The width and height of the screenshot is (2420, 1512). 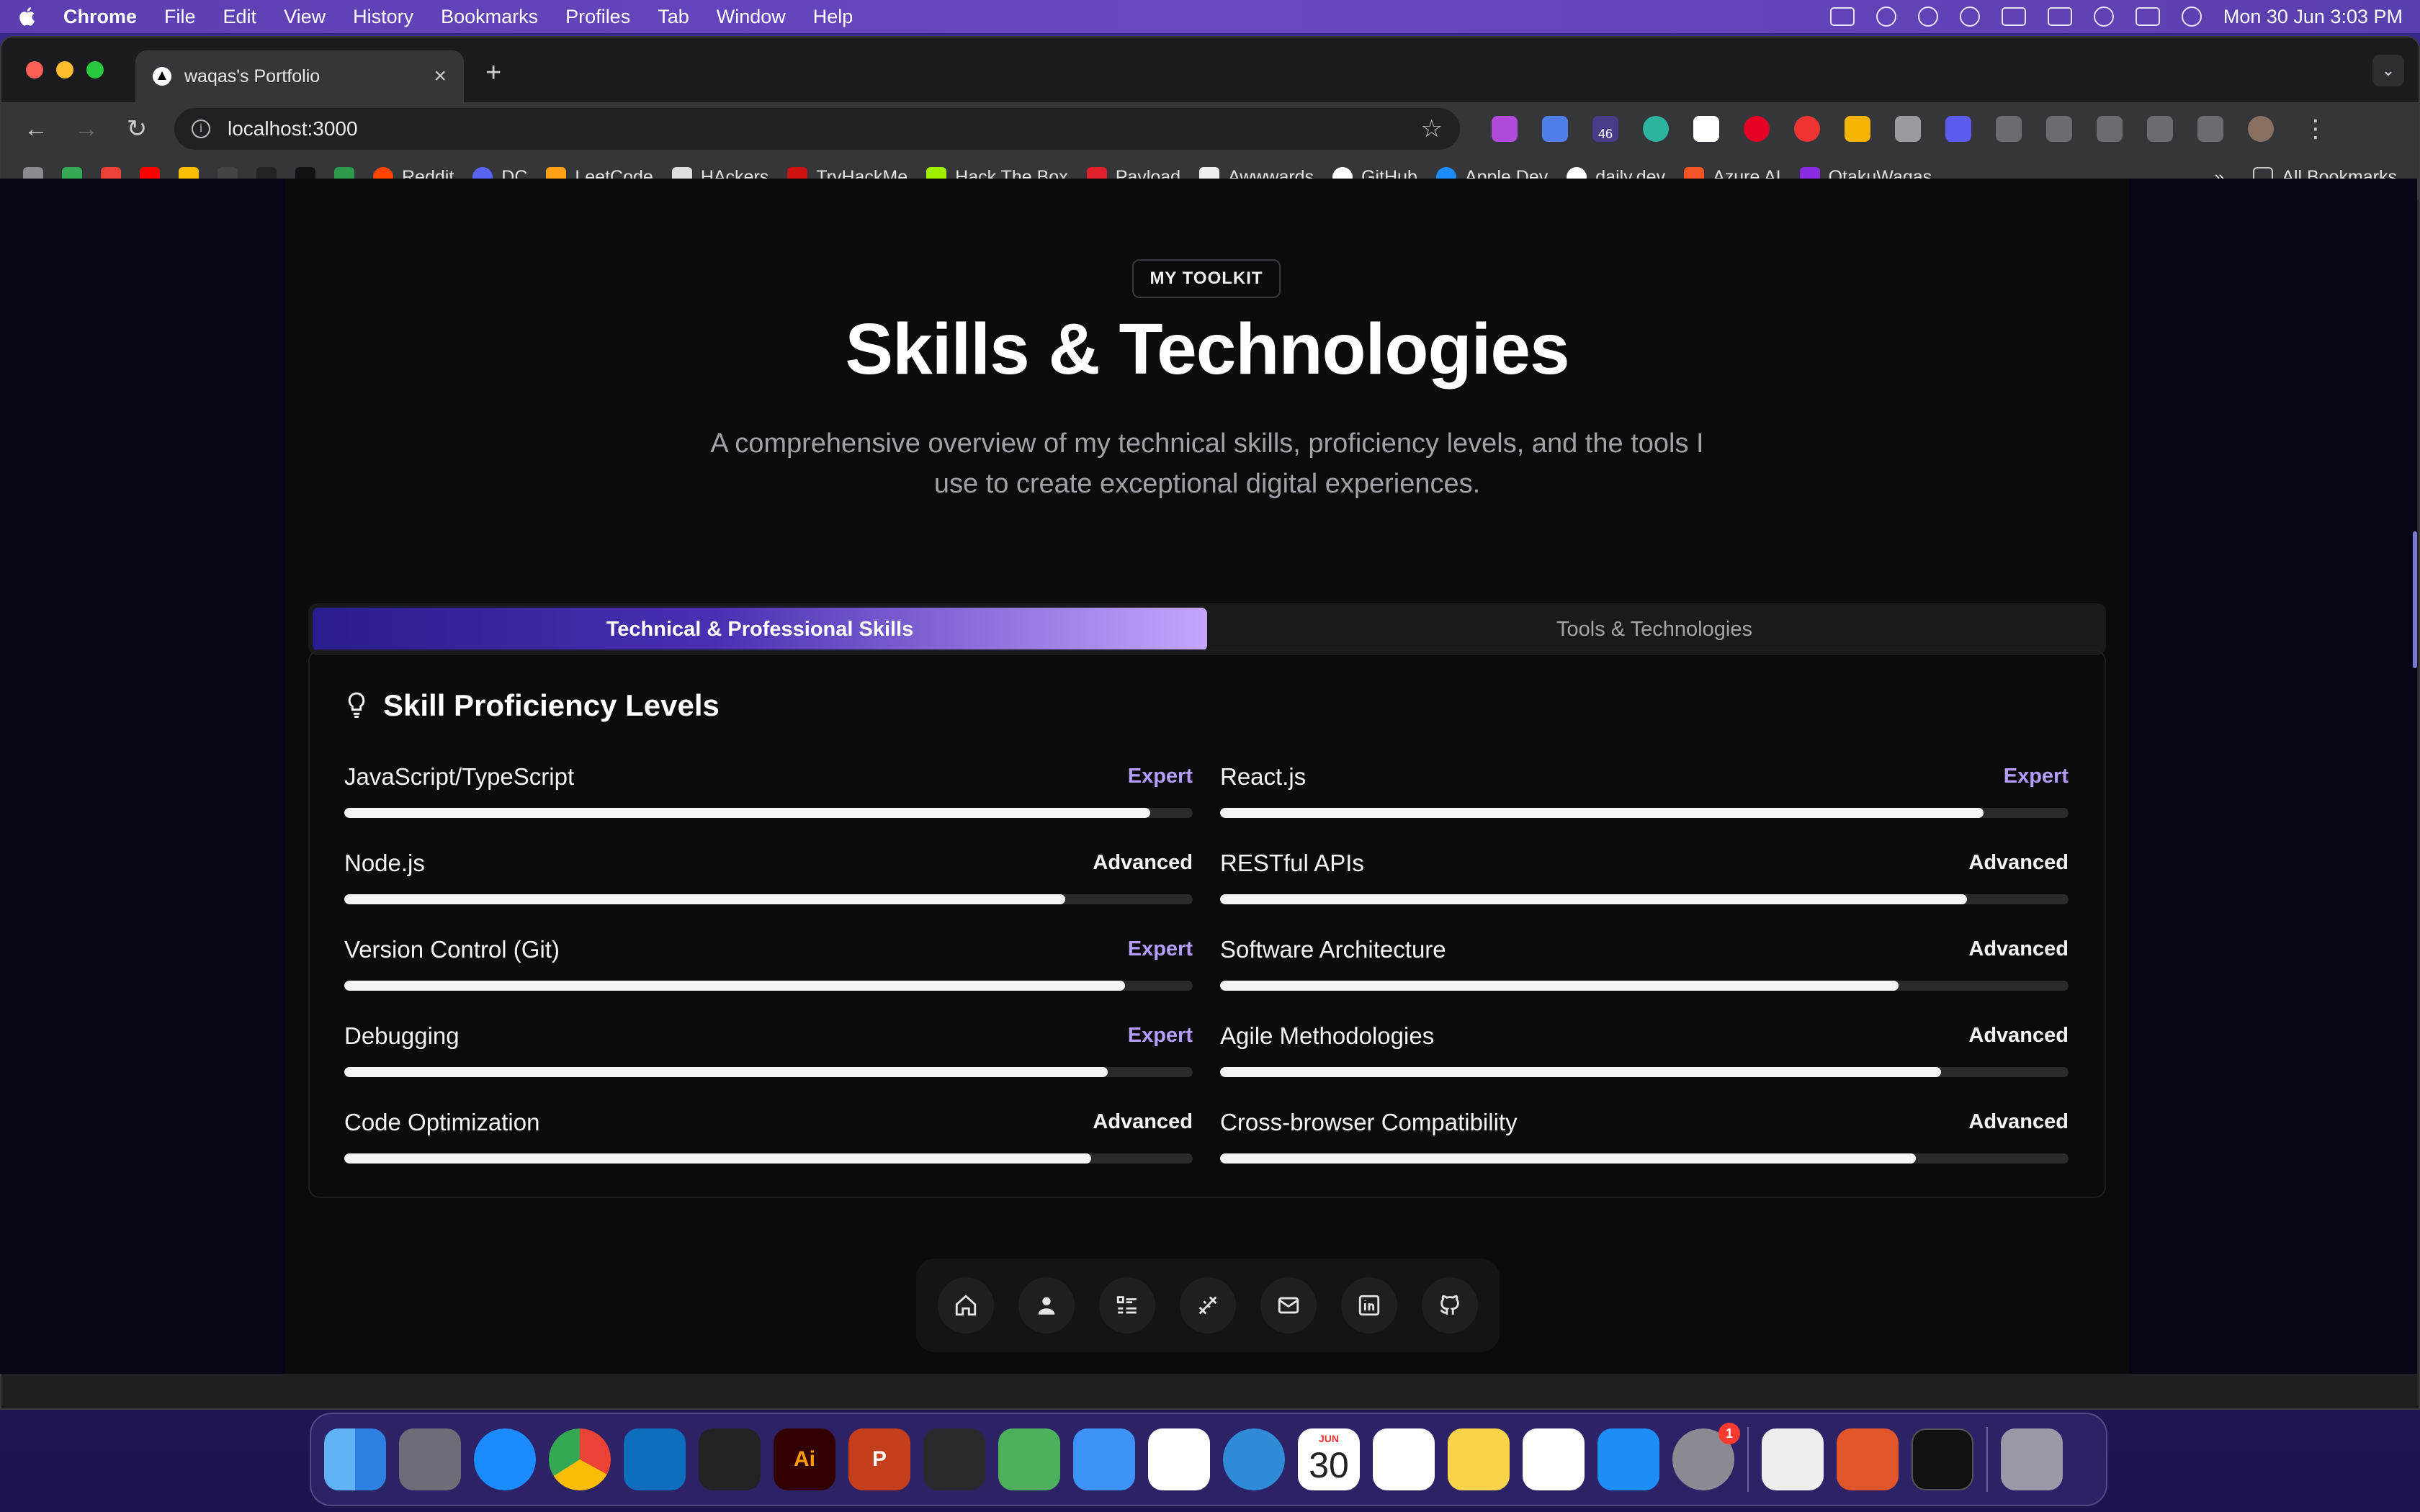 What do you see at coordinates (1706, 1456) in the screenshot?
I see `system-settings-icon: 1` at bounding box center [1706, 1456].